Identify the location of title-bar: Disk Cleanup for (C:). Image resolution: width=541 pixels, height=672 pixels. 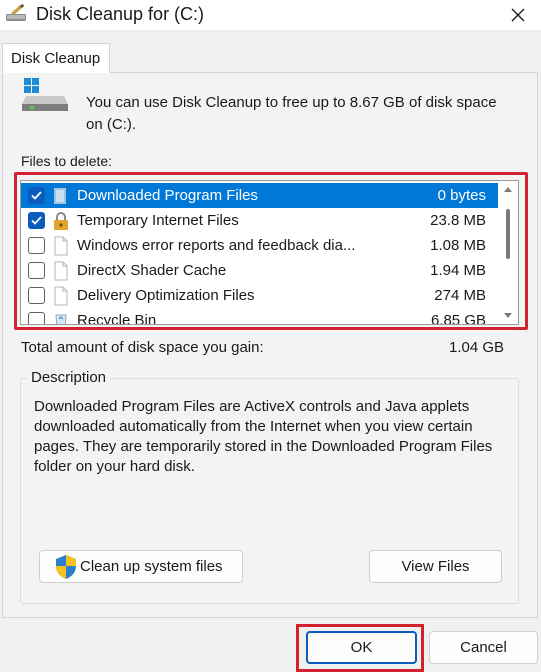
(270, 15).